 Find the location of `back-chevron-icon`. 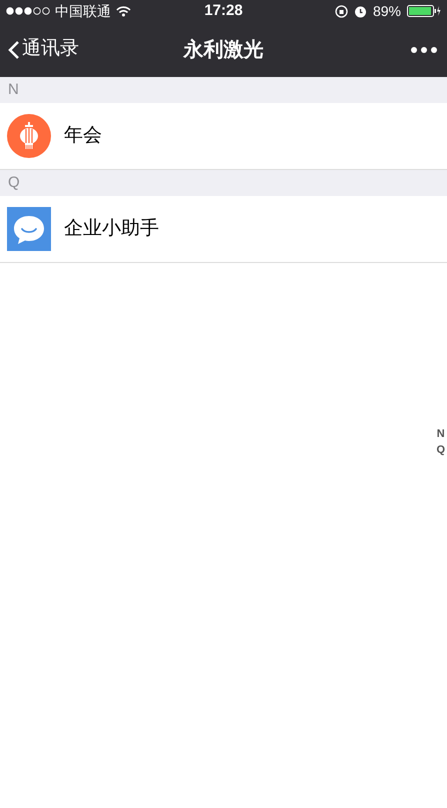

back-chevron-icon is located at coordinates (14, 50).